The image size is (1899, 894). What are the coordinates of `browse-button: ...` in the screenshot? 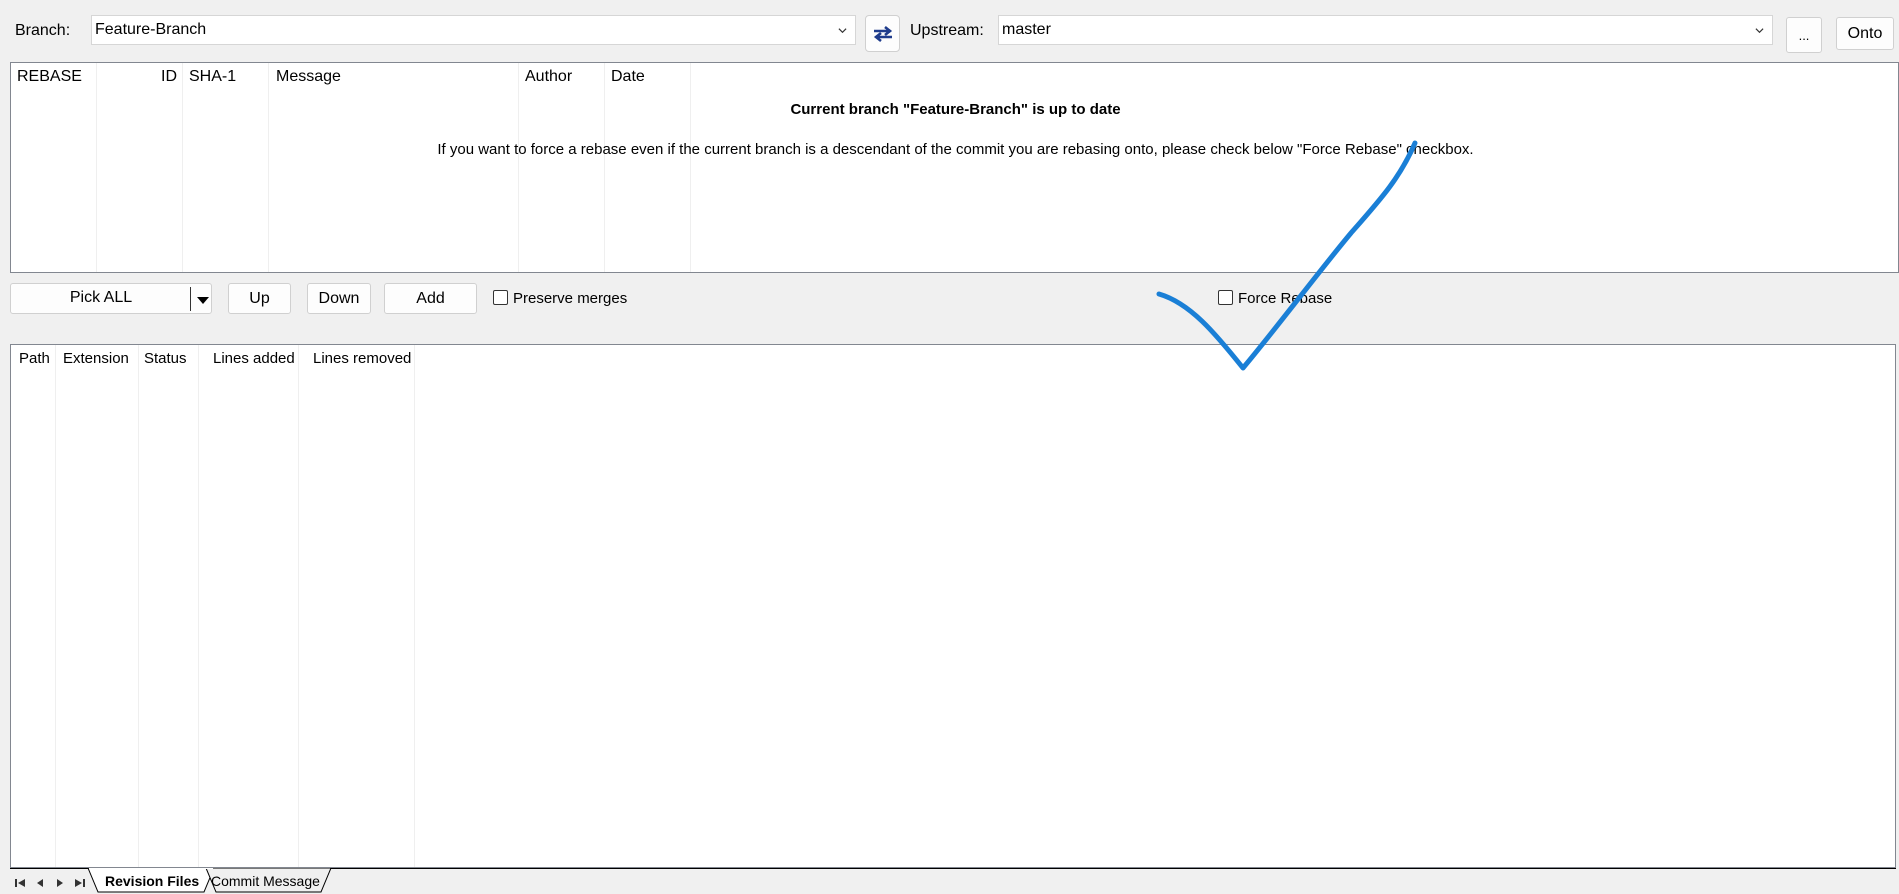 It's located at (1804, 35).